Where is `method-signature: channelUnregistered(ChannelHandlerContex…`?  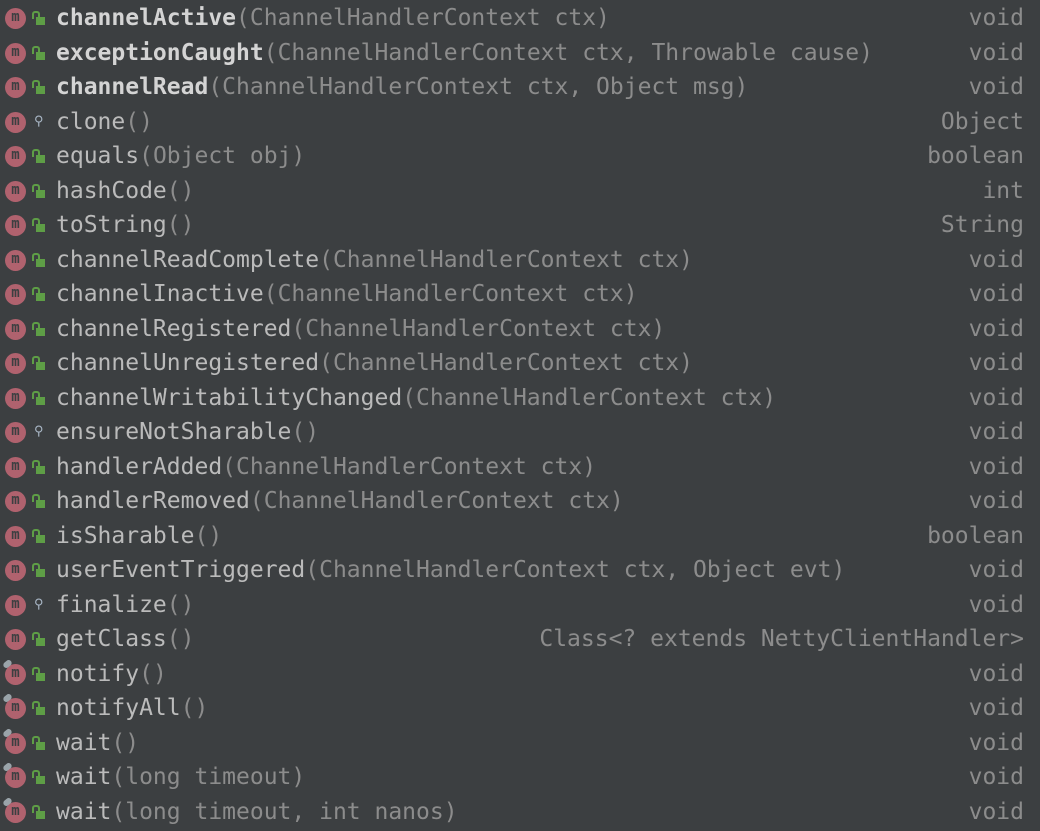
method-signature: channelUnregistered(ChannelHandlerContex… is located at coordinates (374, 363).